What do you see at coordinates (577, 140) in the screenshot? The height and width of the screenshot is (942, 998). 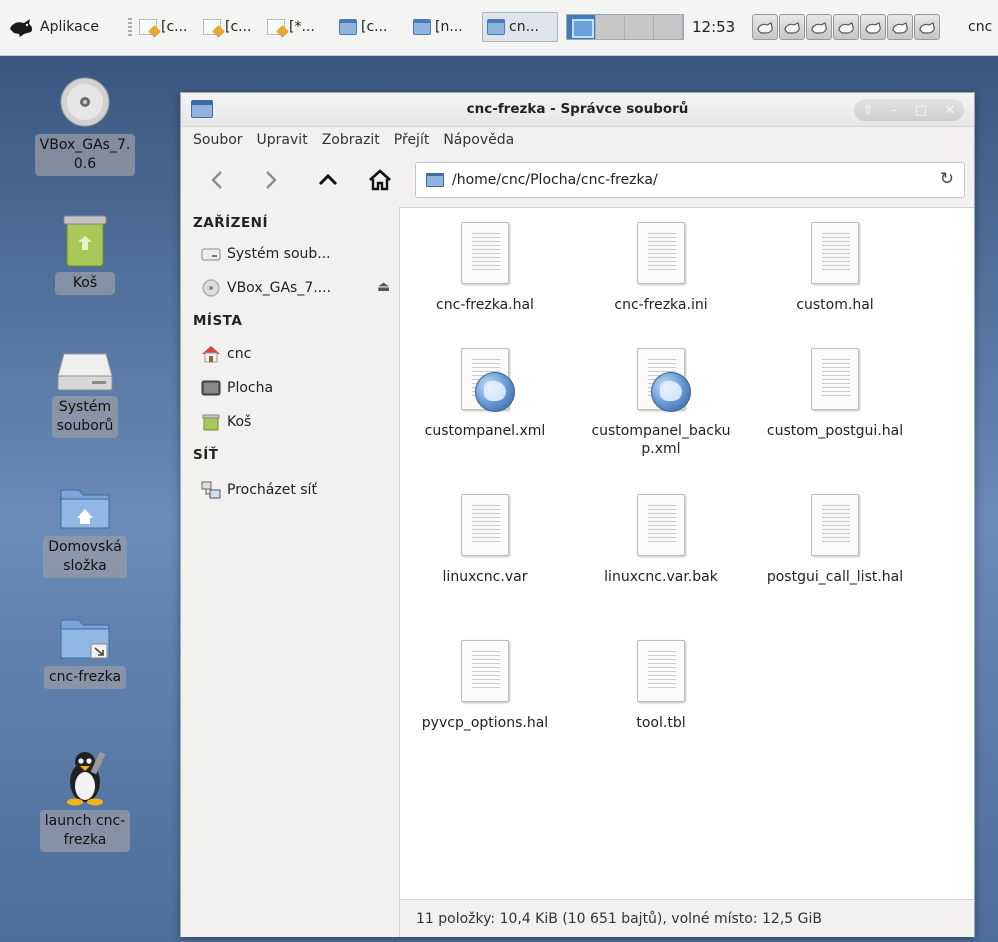 I see `menu-bar: Soubor Upravit Zobrazit Přejít Nápověda` at bounding box center [577, 140].